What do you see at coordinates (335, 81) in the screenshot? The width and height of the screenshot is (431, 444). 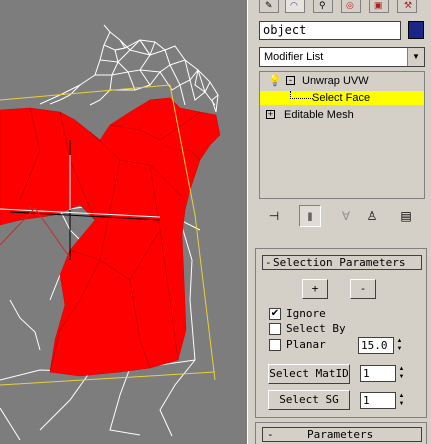 I see `stack-item-label: Unwrap UVW` at bounding box center [335, 81].